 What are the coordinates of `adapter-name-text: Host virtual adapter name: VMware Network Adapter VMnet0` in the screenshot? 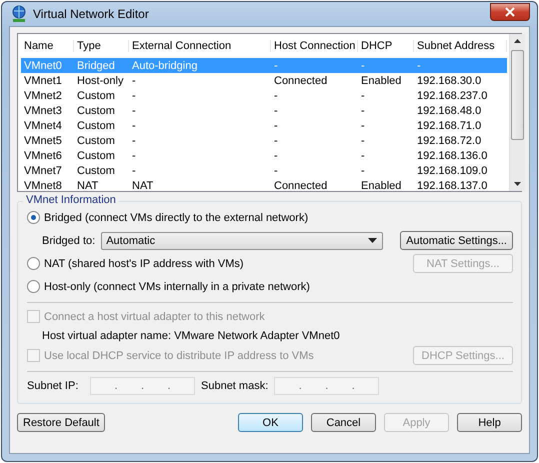 It's located at (191, 336).